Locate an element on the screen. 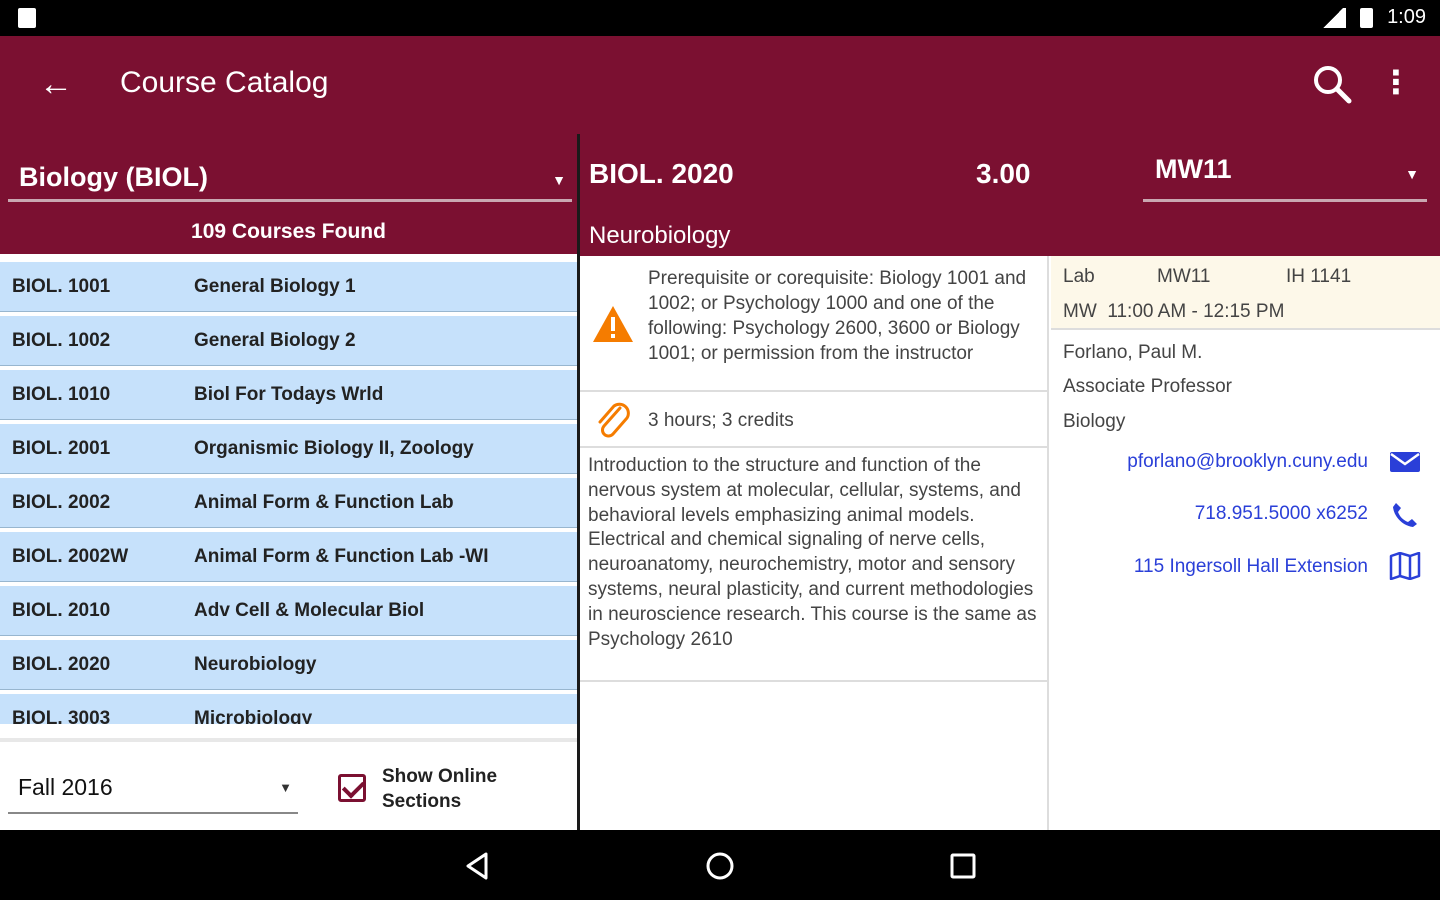  home-nav-icon is located at coordinates (720, 866).